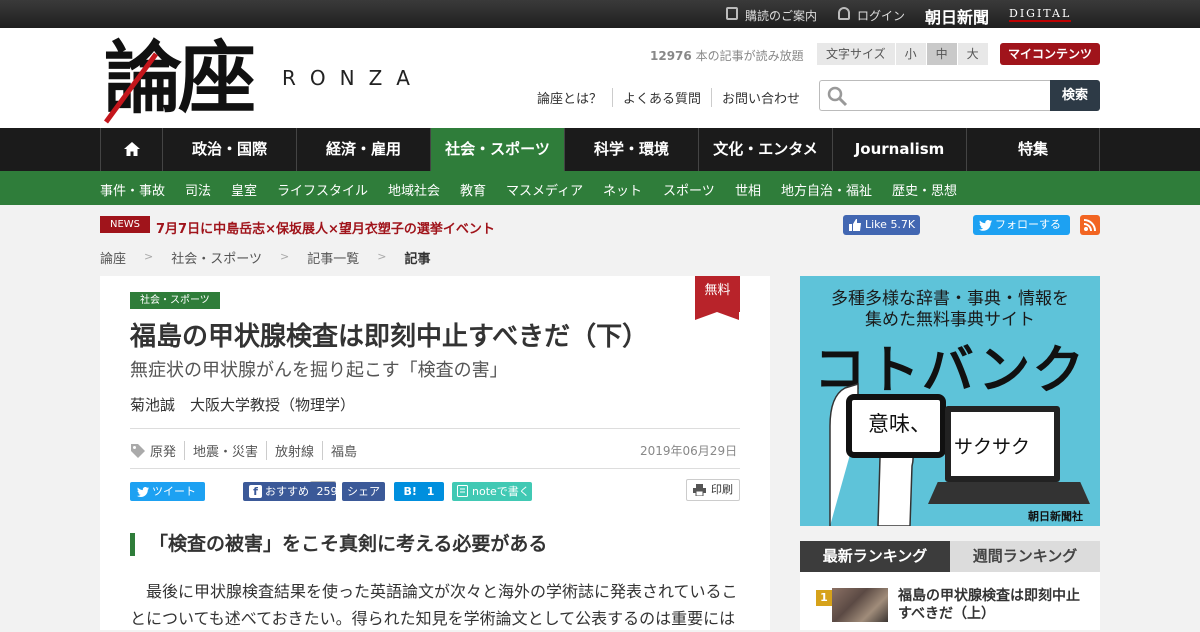 The width and height of the screenshot is (1200, 632). What do you see at coordinates (689, 189) in the screenshot?
I see `subnav-item: スポーツ` at bounding box center [689, 189].